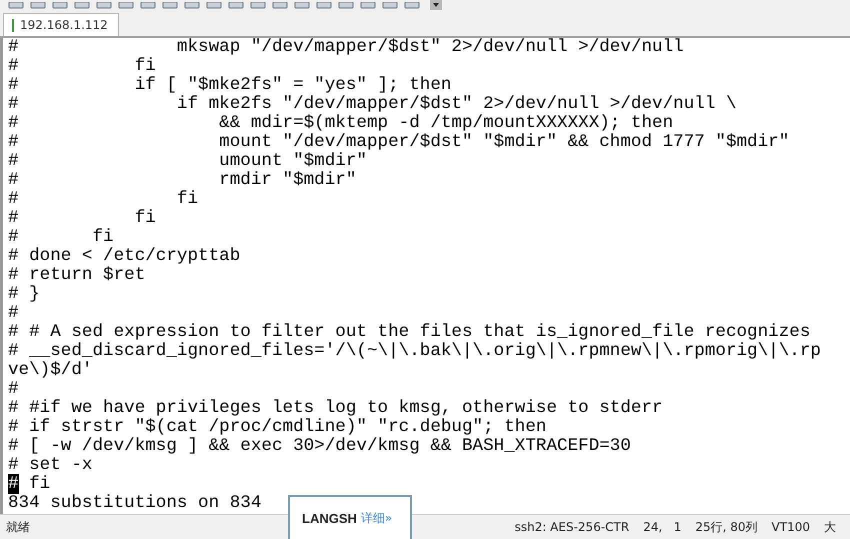 Image resolution: width=850 pixels, height=539 pixels. Describe the element at coordinates (436, 5) in the screenshot. I see `dropdown-icon` at that location.